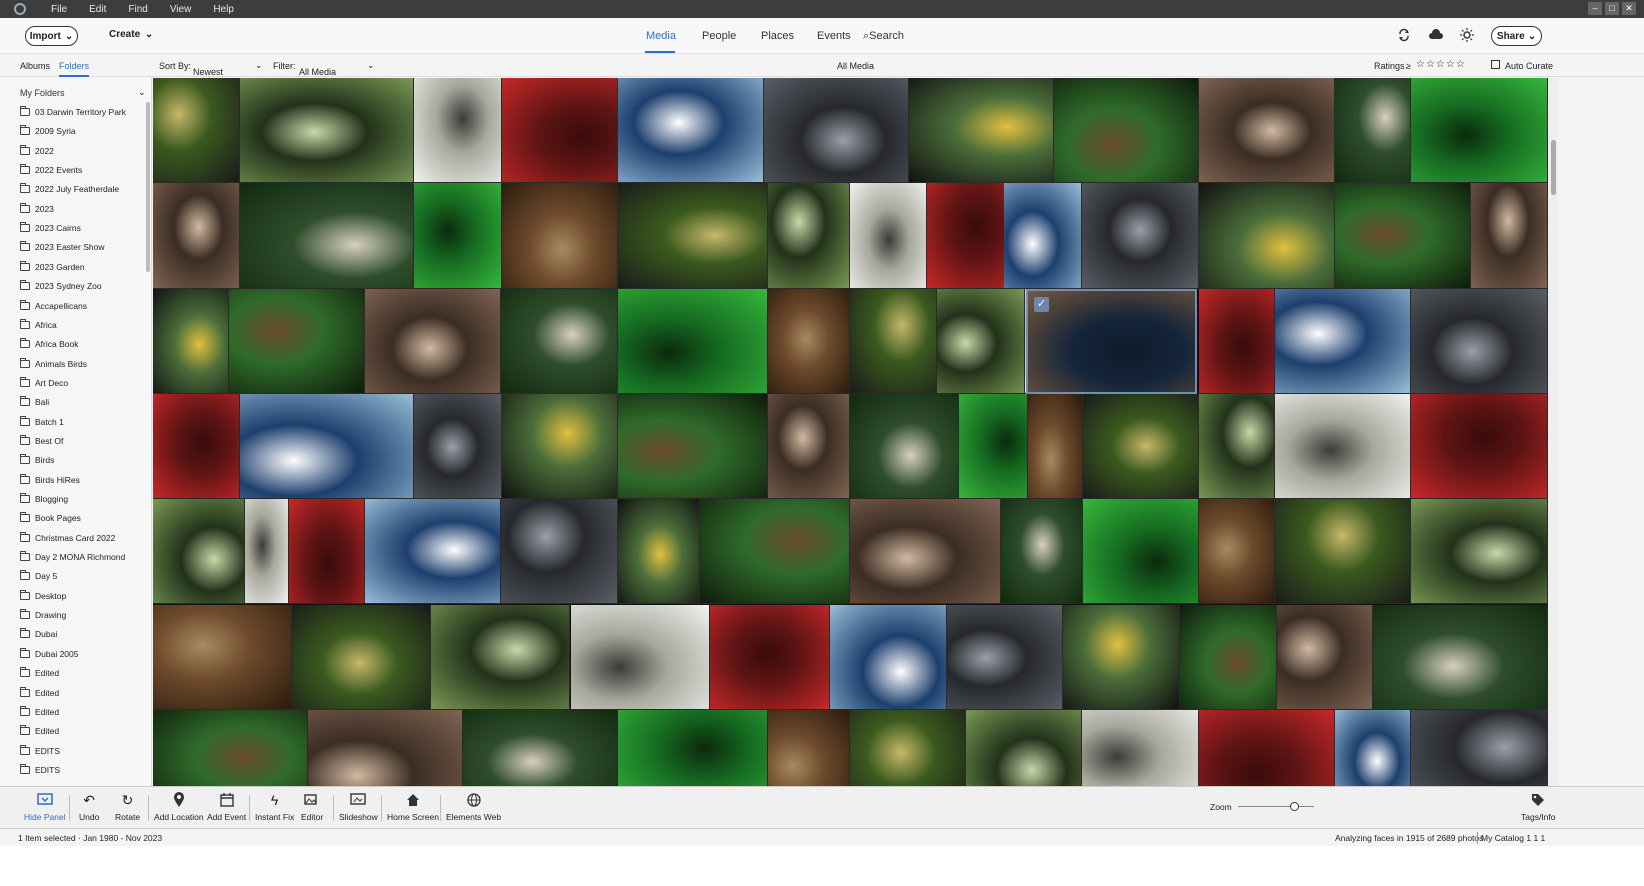  What do you see at coordinates (473, 807) in the screenshot?
I see `elements-web-button: Elements Web` at bounding box center [473, 807].